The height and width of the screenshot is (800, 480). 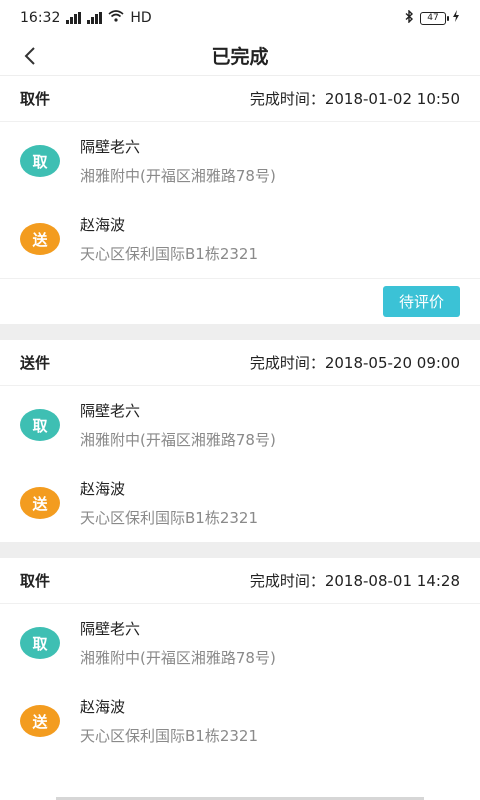 I want to click on wifi-icon, so click(x=116, y=18).